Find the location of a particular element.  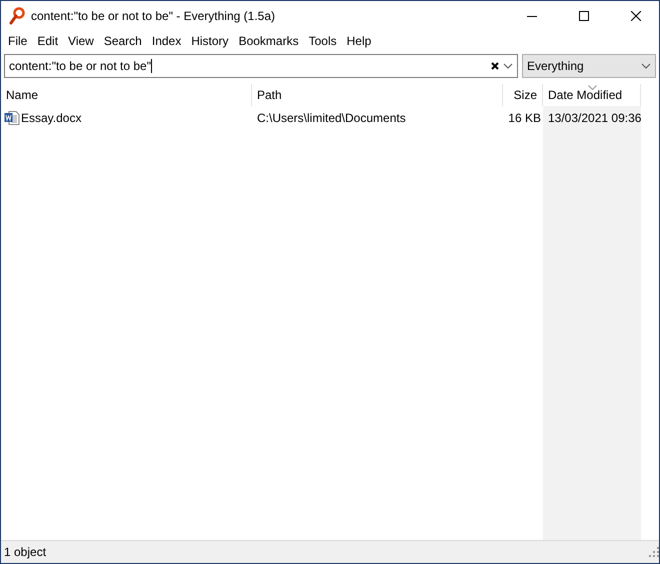

menu-item: Help is located at coordinates (359, 41).